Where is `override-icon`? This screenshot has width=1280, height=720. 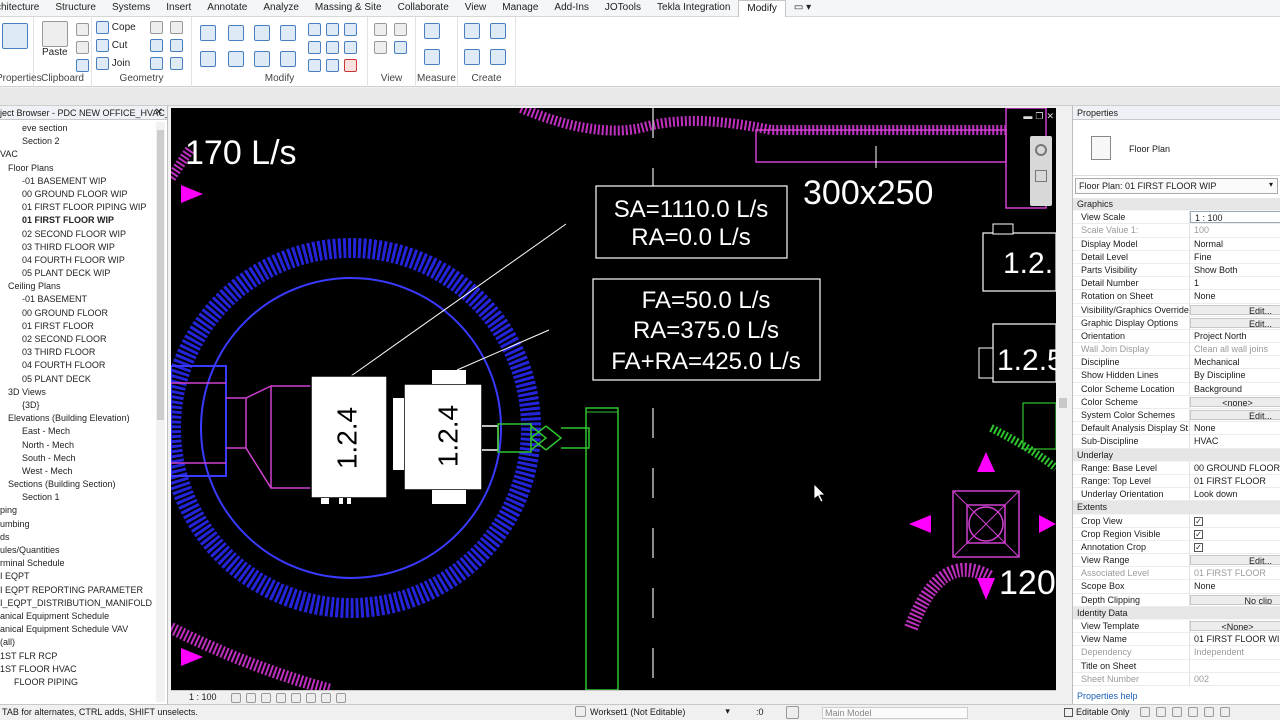 override-icon is located at coordinates (400, 29).